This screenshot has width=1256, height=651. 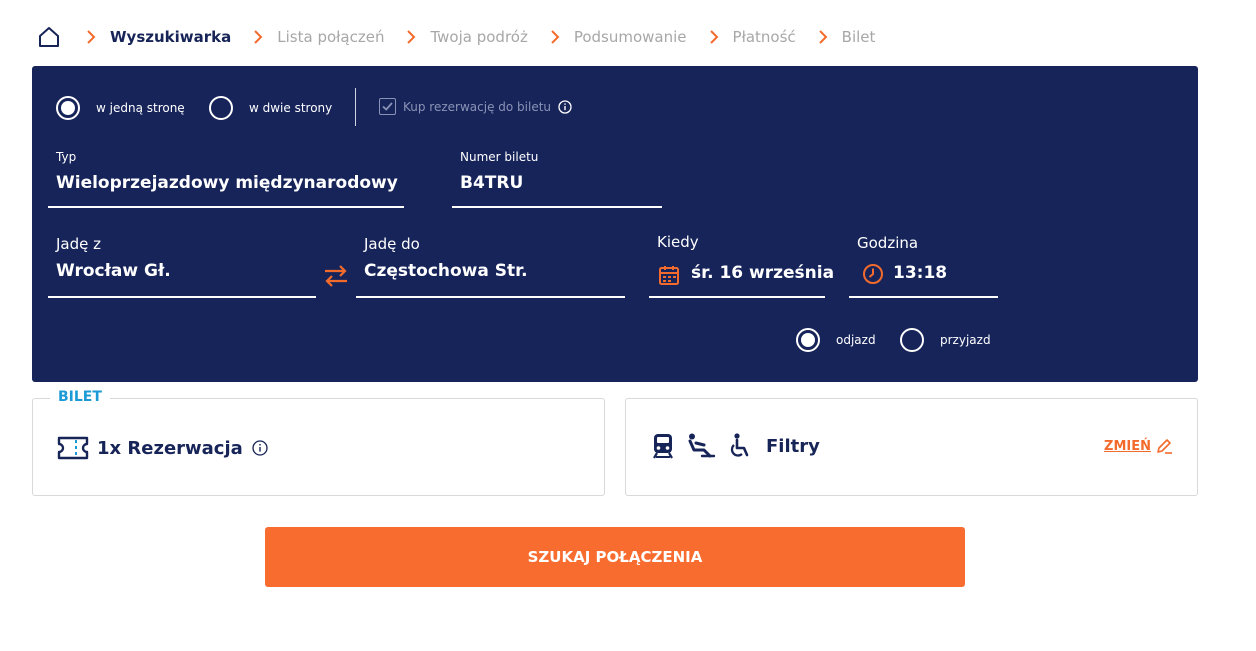 What do you see at coordinates (701, 446) in the screenshot?
I see `seat-icon` at bounding box center [701, 446].